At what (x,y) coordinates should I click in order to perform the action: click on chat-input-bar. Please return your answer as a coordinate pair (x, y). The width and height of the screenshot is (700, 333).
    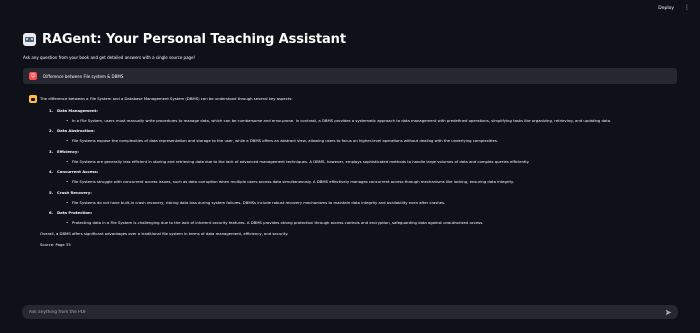
    Looking at the image, I should click on (350, 312).